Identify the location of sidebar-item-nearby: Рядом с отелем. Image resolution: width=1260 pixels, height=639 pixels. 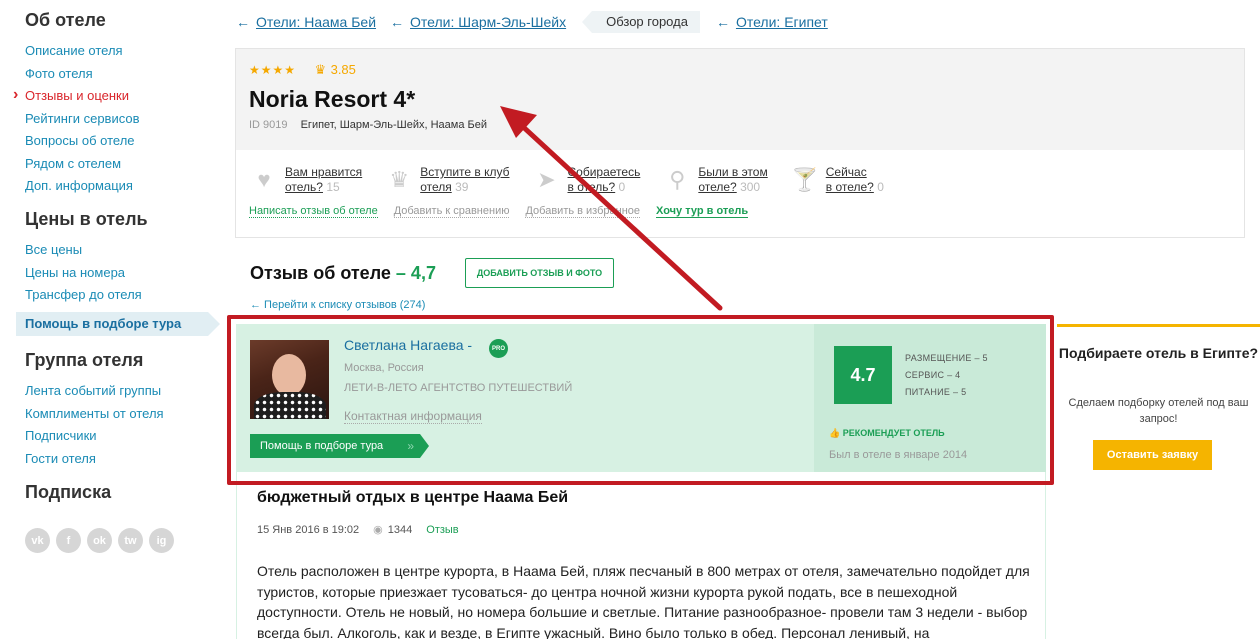
(105, 164).